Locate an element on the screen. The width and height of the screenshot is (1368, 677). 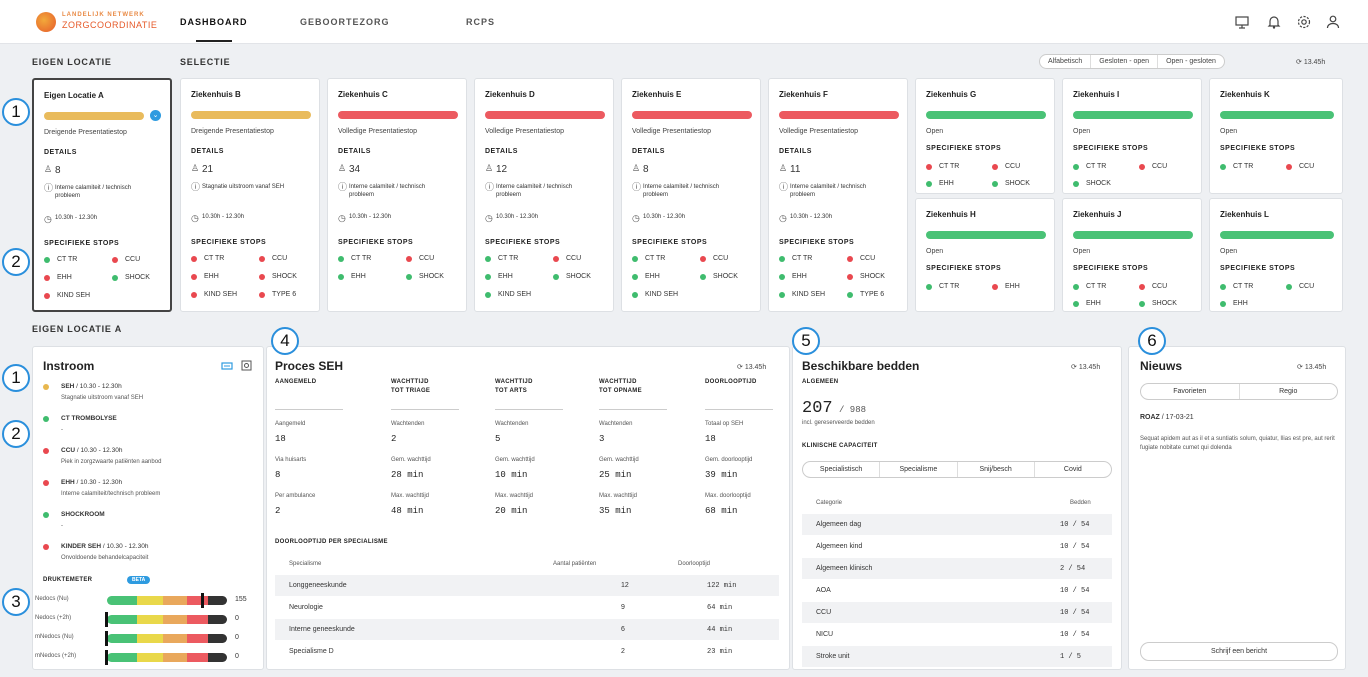
monitor-icon is located at coordinates (1242, 22).